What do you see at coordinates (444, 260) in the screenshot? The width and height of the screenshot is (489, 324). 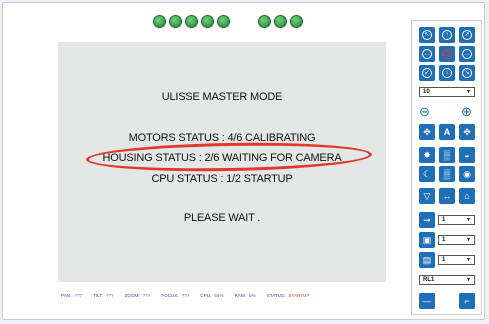 I see `delete-select-value: 1` at bounding box center [444, 260].